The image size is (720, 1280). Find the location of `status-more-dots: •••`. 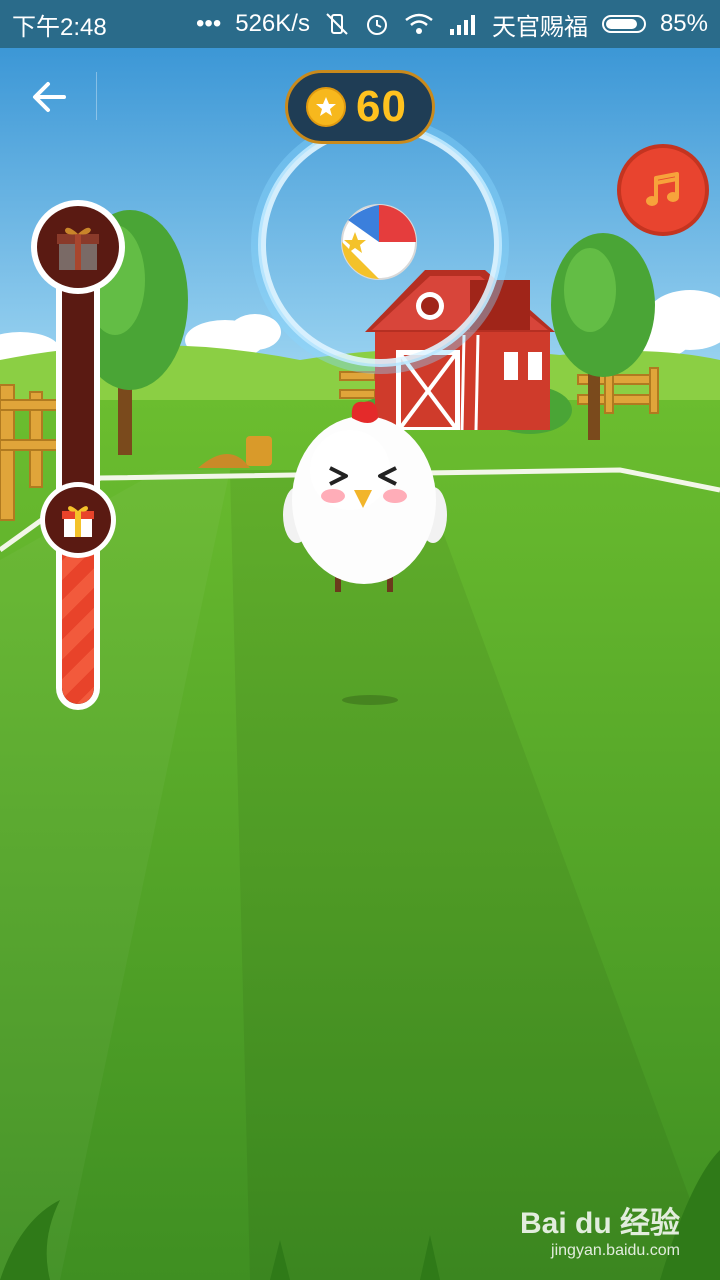

status-more-dots: ••• is located at coordinates (209, 23).